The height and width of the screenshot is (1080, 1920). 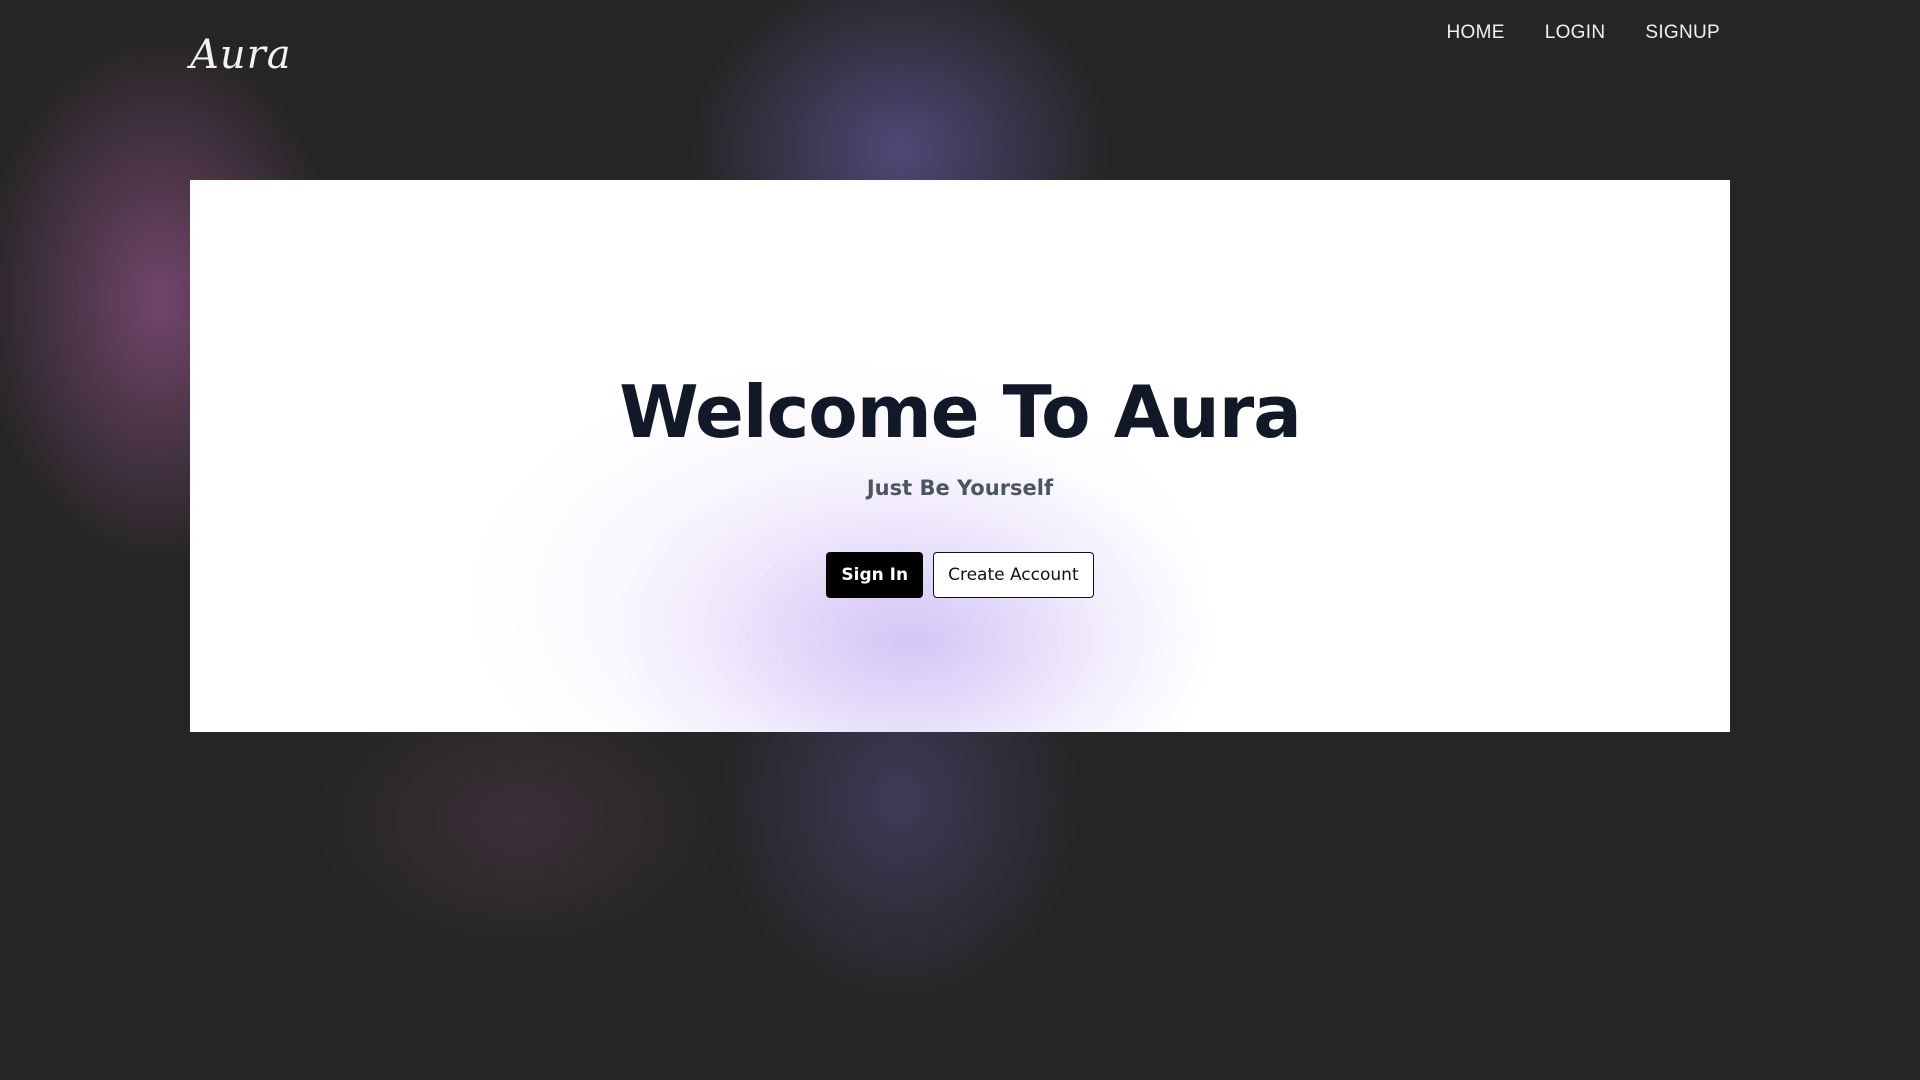 What do you see at coordinates (960, 412) in the screenshot?
I see `hero-title: Welcome To Aura` at bounding box center [960, 412].